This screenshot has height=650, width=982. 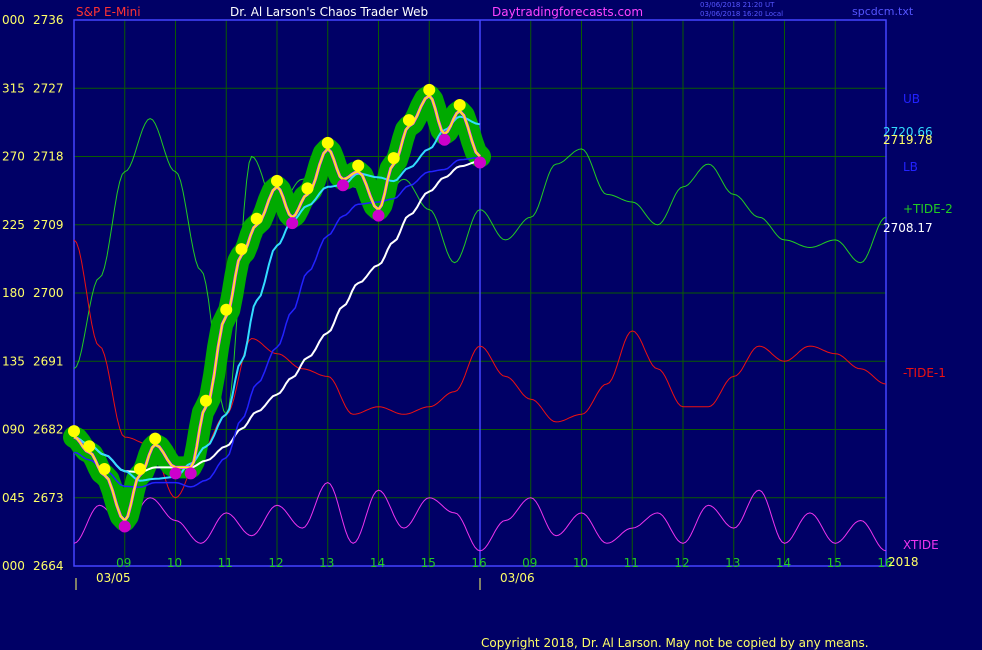 What do you see at coordinates (13, 293) in the screenshot?
I see `left-axis-tick-label: 180` at bounding box center [13, 293].